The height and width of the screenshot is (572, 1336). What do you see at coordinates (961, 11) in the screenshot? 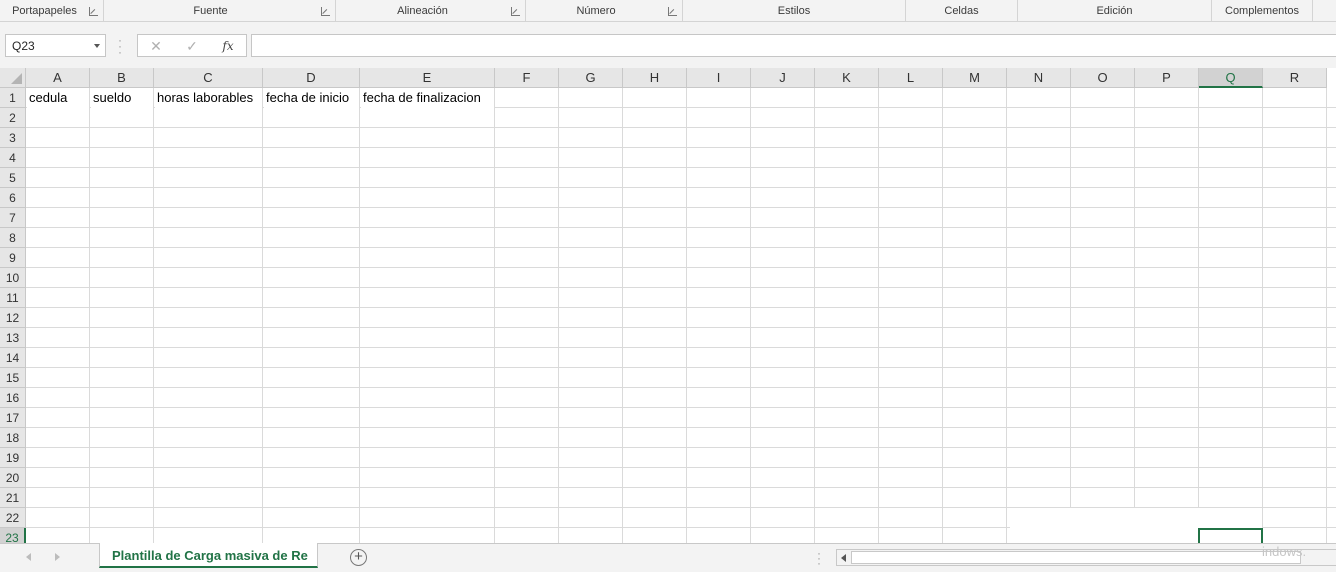
I see `ribbon-group-label: Celdas` at bounding box center [961, 11].